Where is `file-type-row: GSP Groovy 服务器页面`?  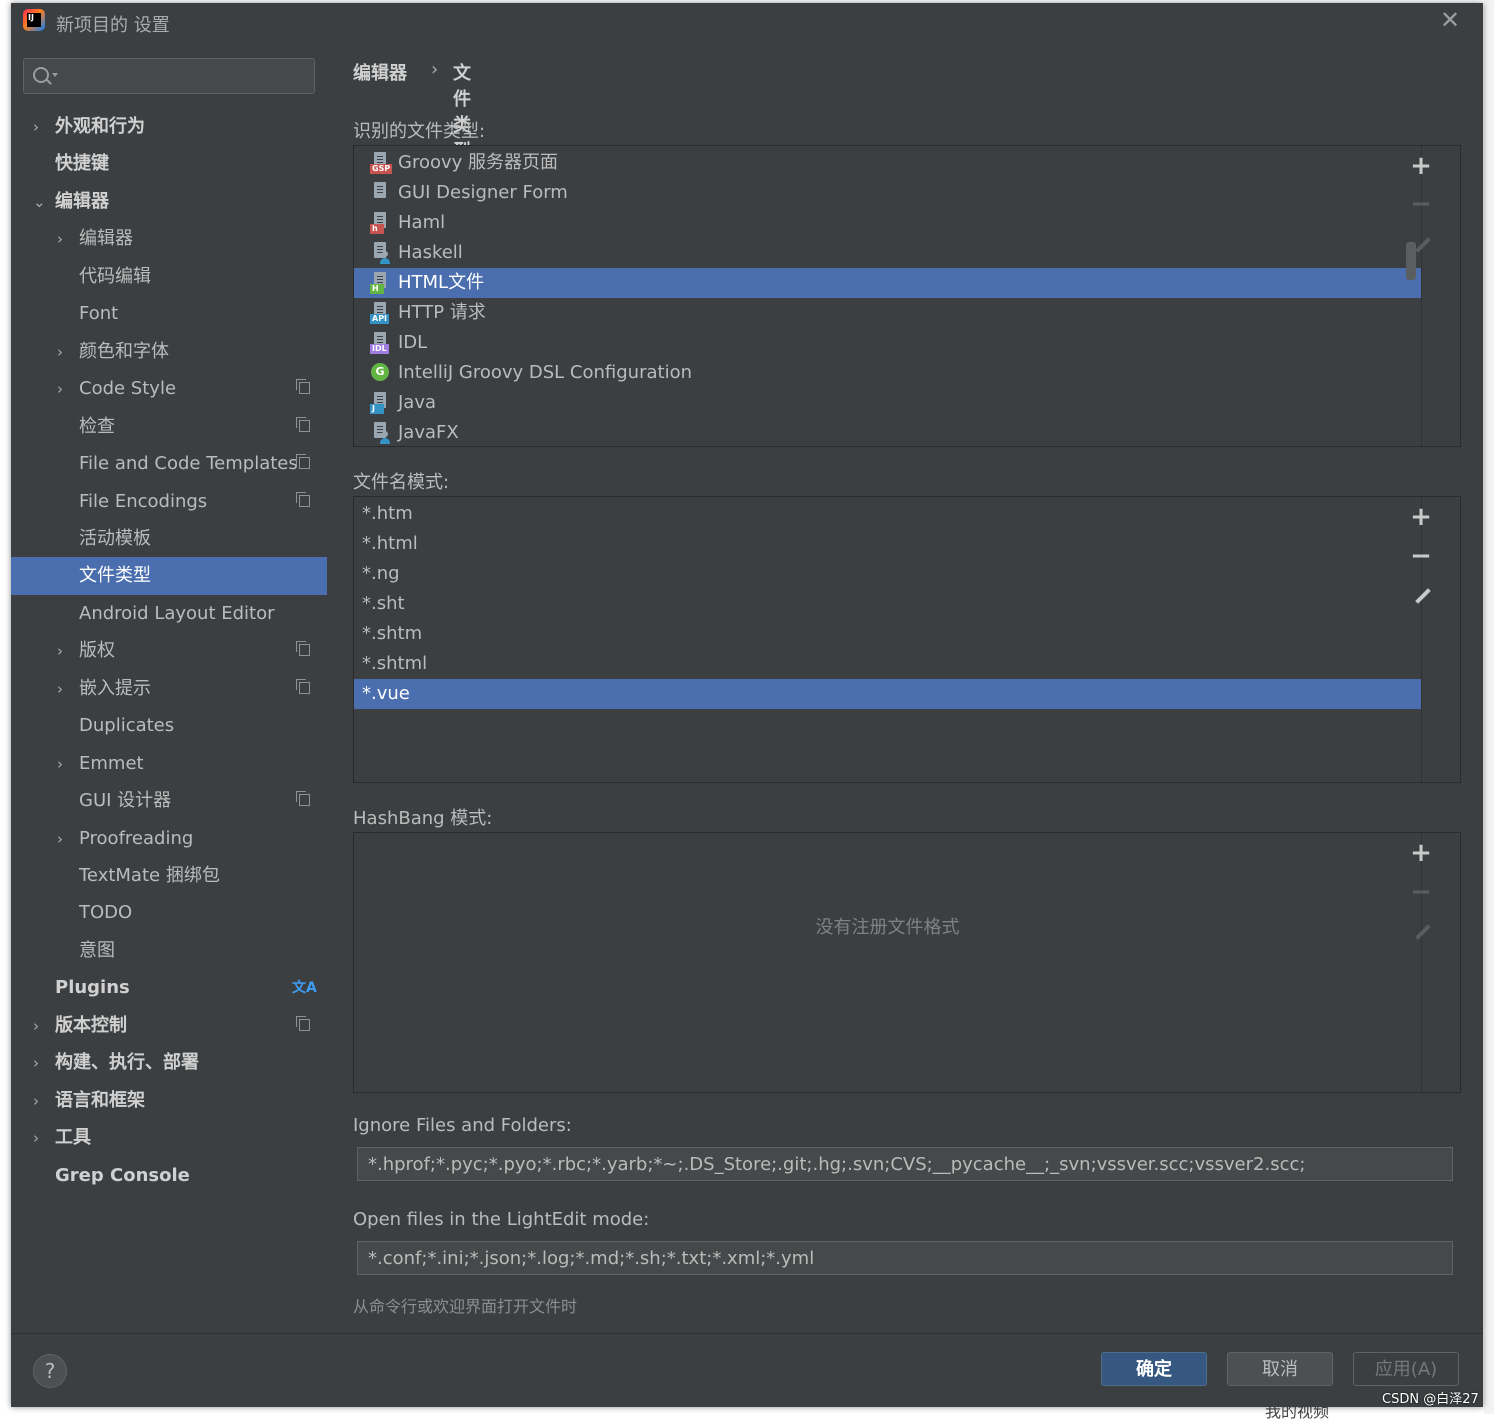
file-type-row: GSP Groovy 服务器页面 is located at coordinates (887, 163).